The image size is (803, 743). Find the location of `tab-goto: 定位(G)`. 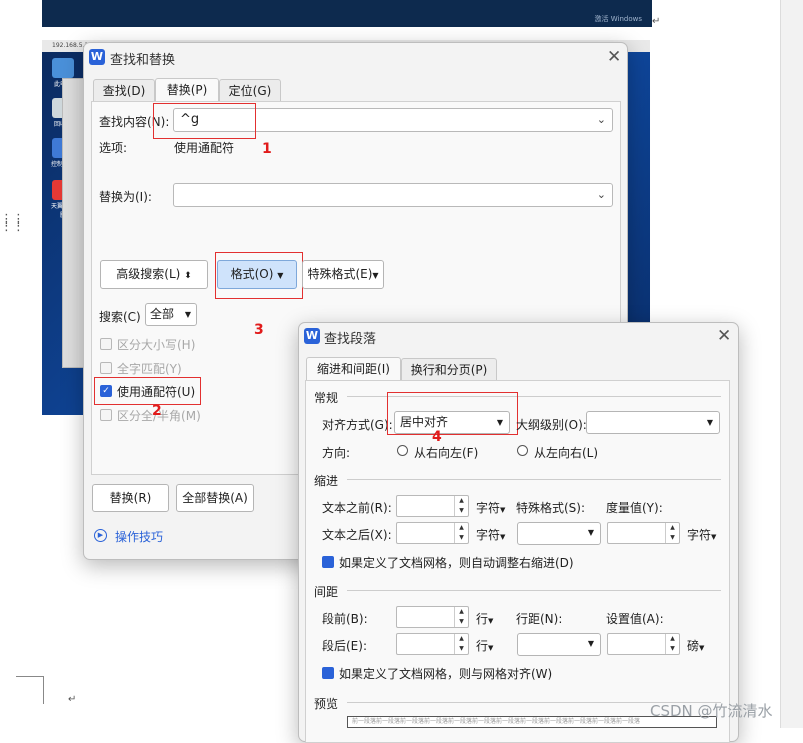

tab-goto: 定位(G) is located at coordinates (250, 90).